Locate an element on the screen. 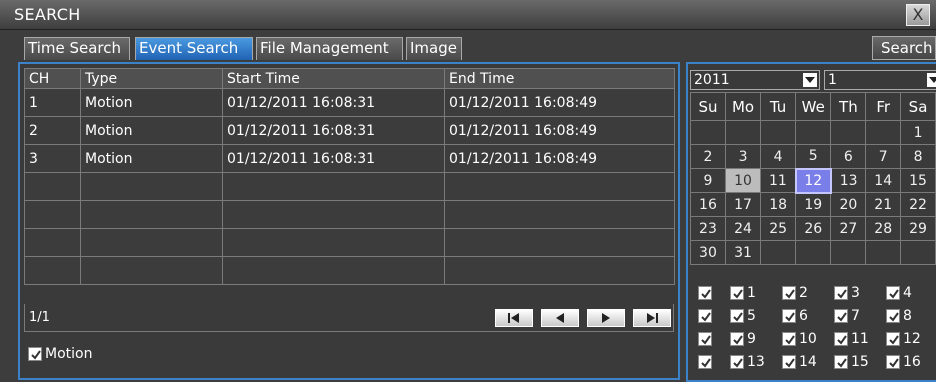 This screenshot has width=936, height=382. column-header-ch: CH is located at coordinates (52, 78).